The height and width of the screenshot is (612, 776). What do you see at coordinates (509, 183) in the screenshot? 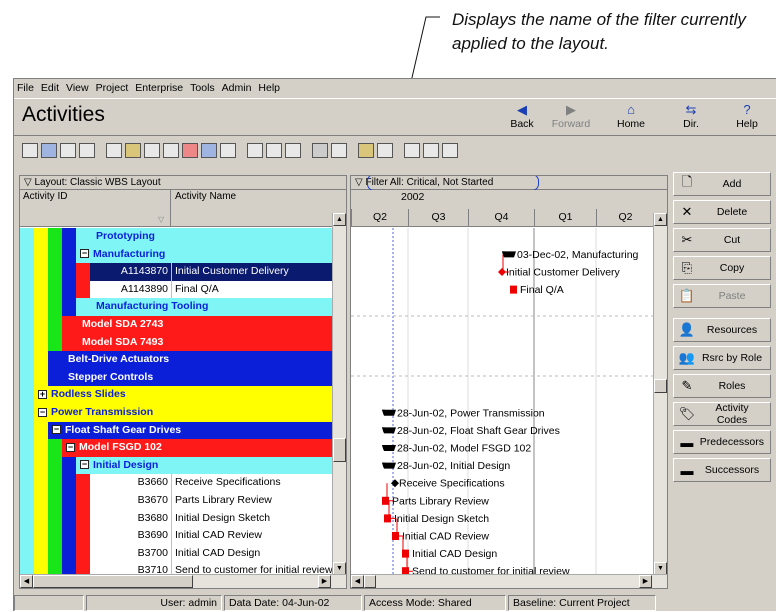
I see `filter-name: ▽ Filter All: Critical, Not Started` at bounding box center [509, 183].